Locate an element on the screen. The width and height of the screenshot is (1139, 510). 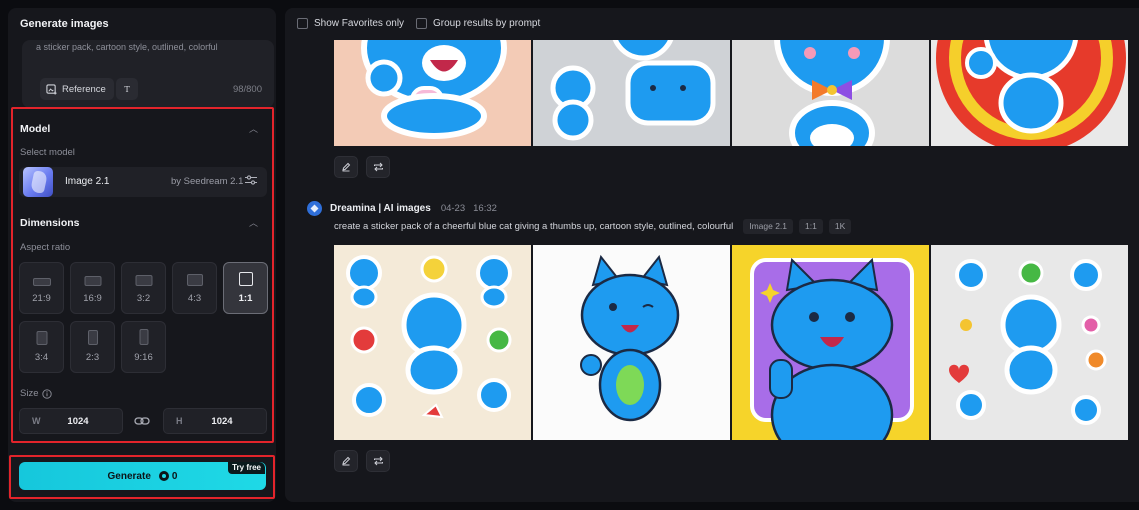
ratio-label: 21:9 is located at coordinates (41, 298).